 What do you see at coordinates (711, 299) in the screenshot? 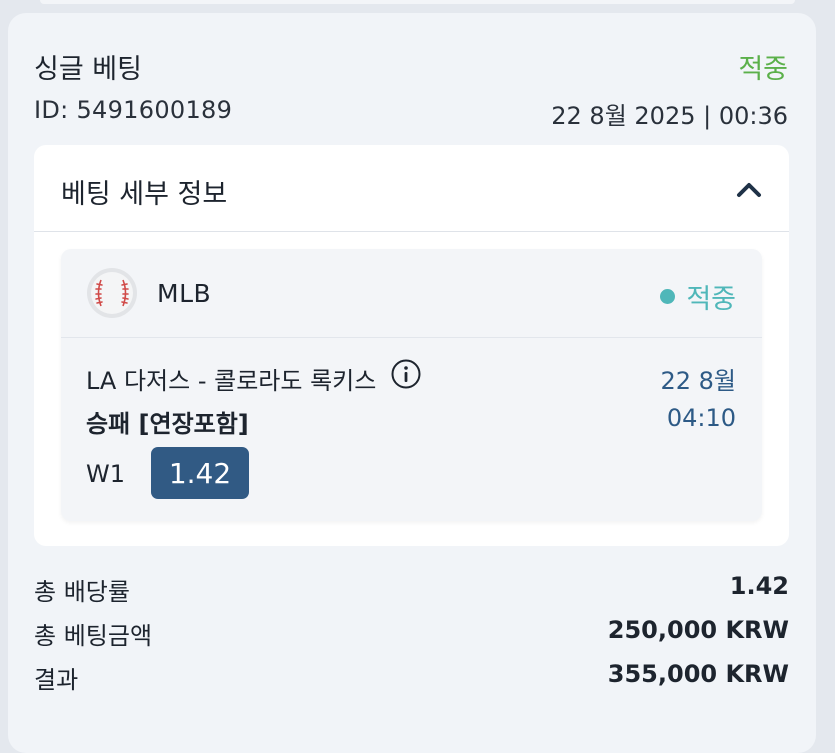
I see `event-status-label: 적중` at bounding box center [711, 299].